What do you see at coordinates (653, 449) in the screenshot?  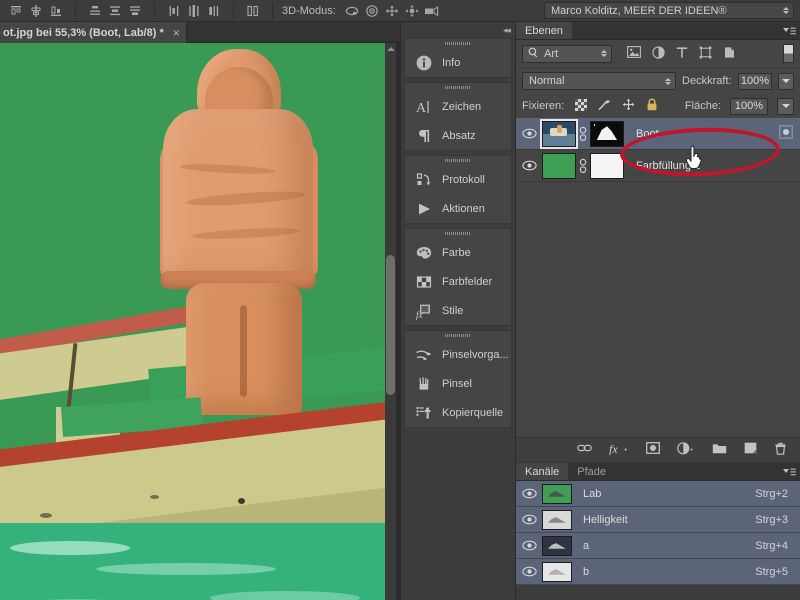 I see `add-layer-mask-icon` at bounding box center [653, 449].